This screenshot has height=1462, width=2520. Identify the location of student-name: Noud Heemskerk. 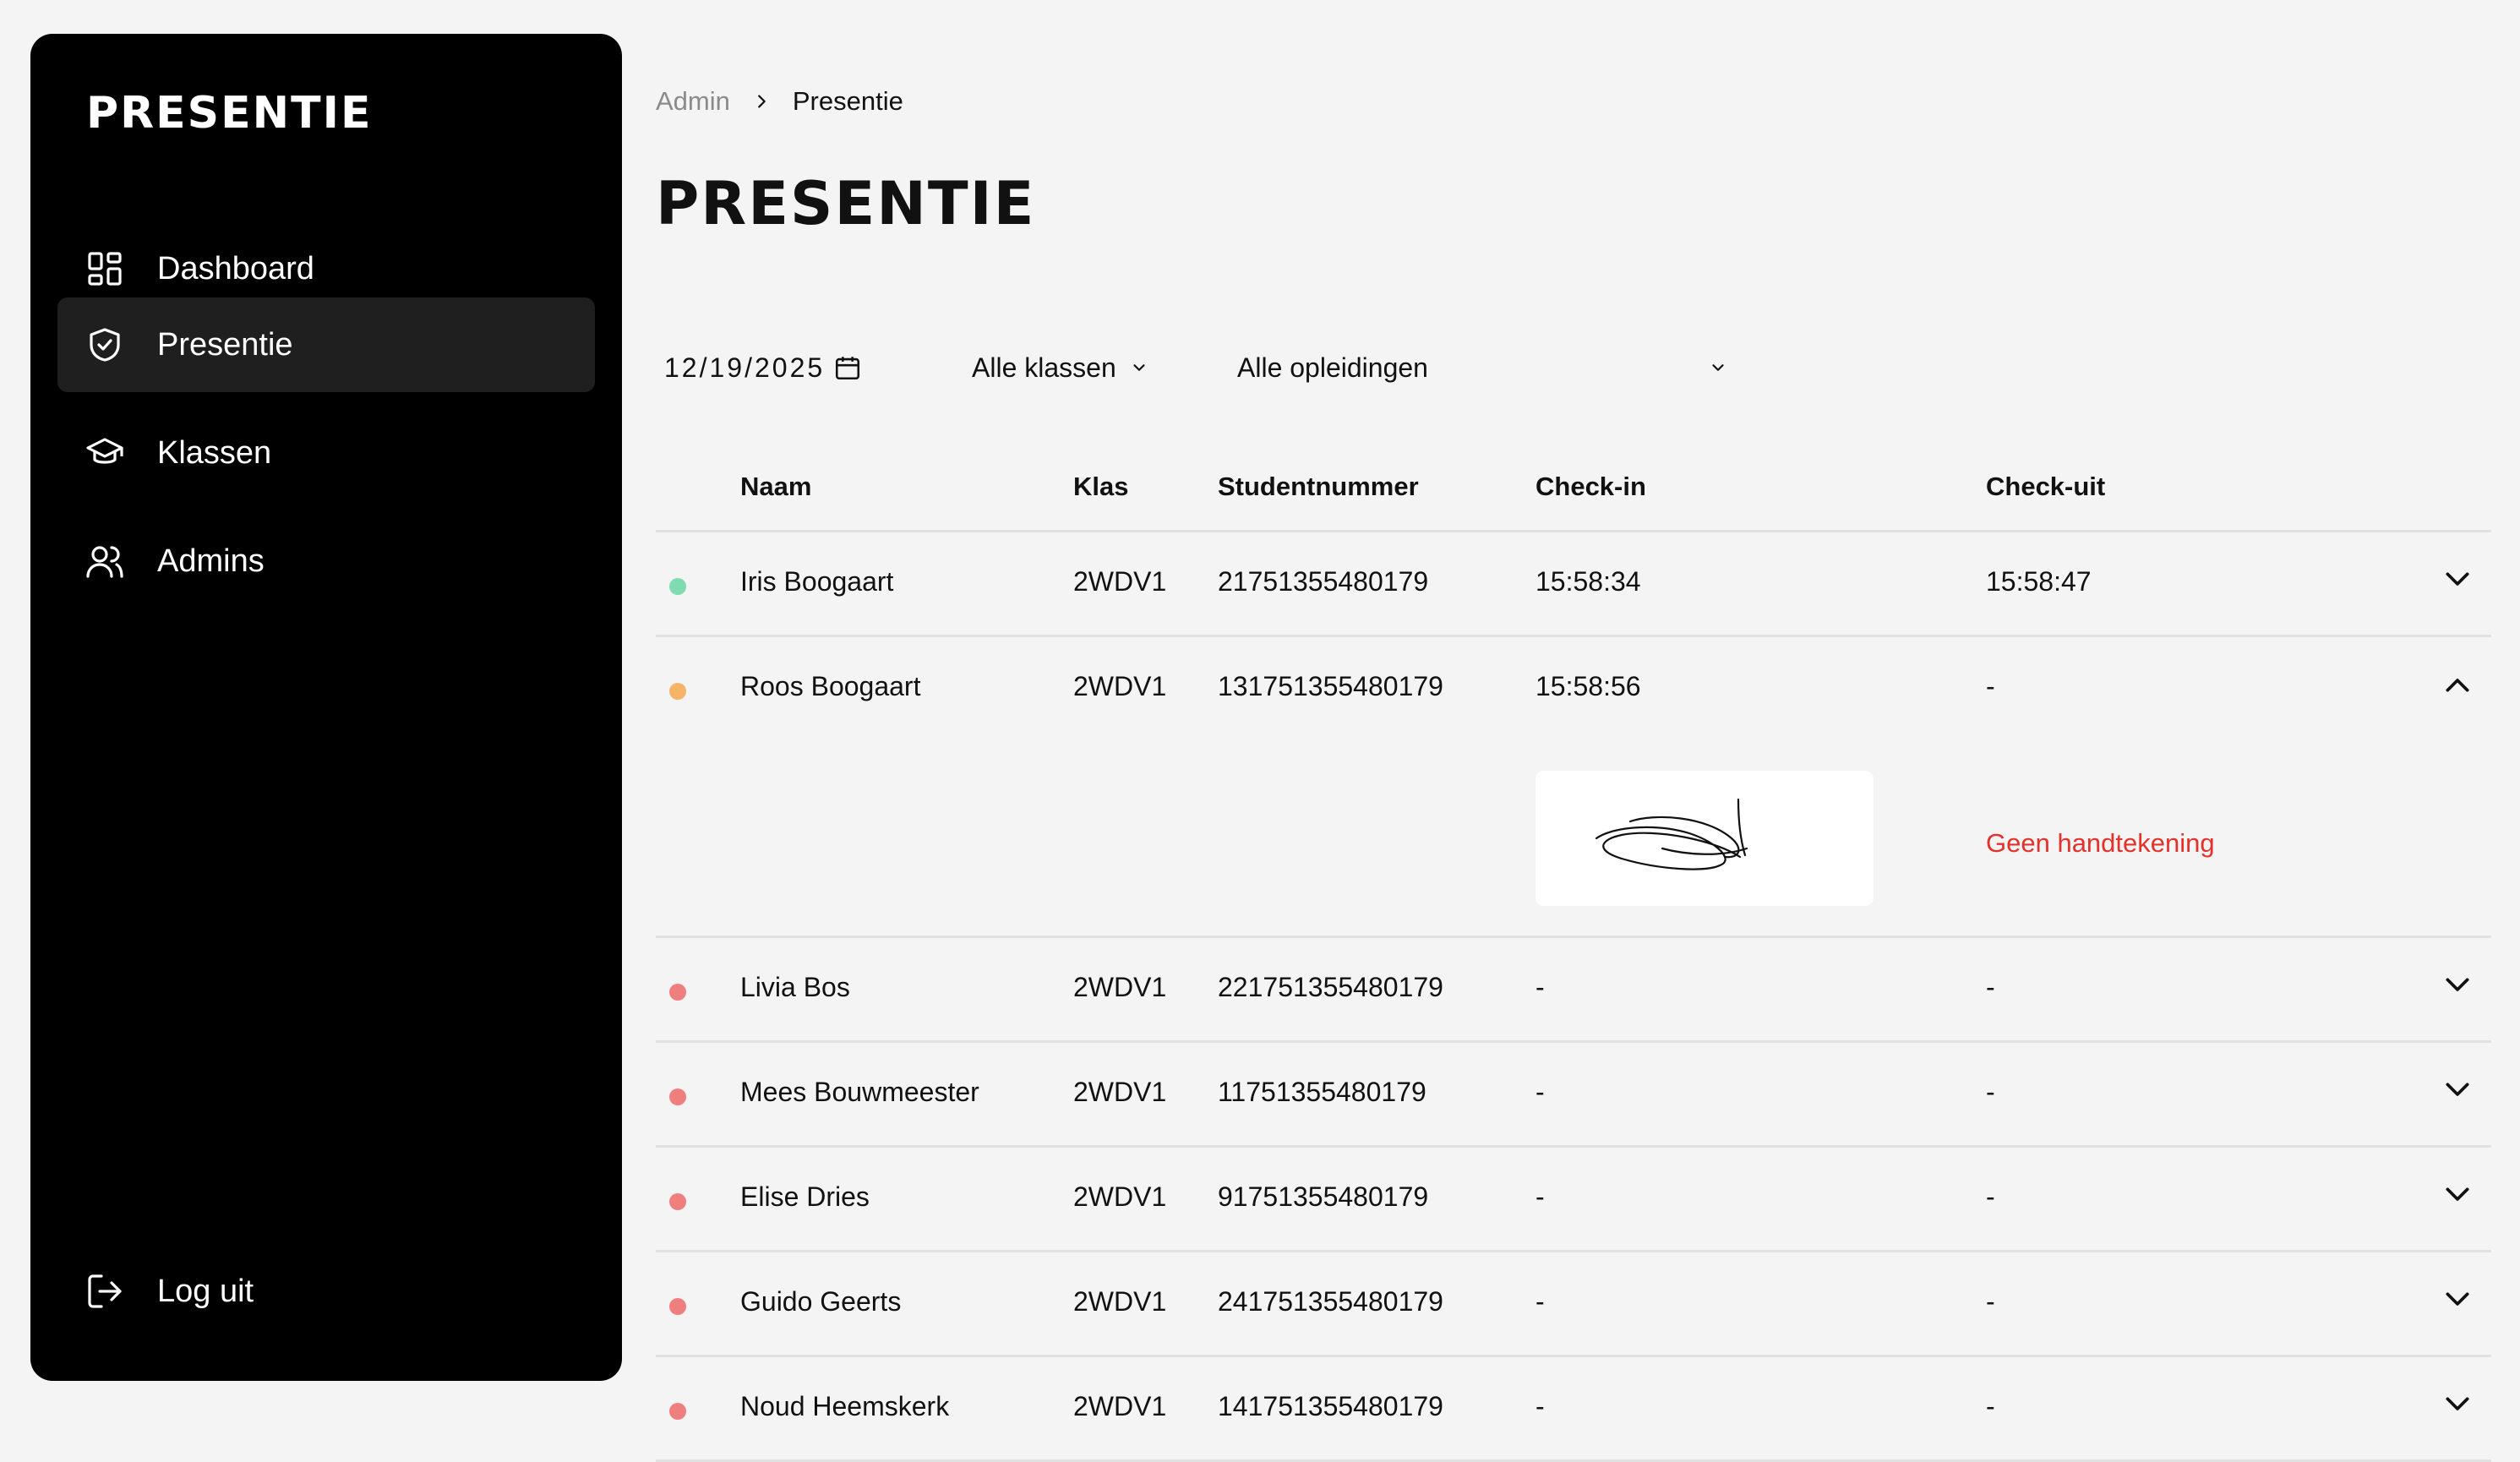
(845, 1406).